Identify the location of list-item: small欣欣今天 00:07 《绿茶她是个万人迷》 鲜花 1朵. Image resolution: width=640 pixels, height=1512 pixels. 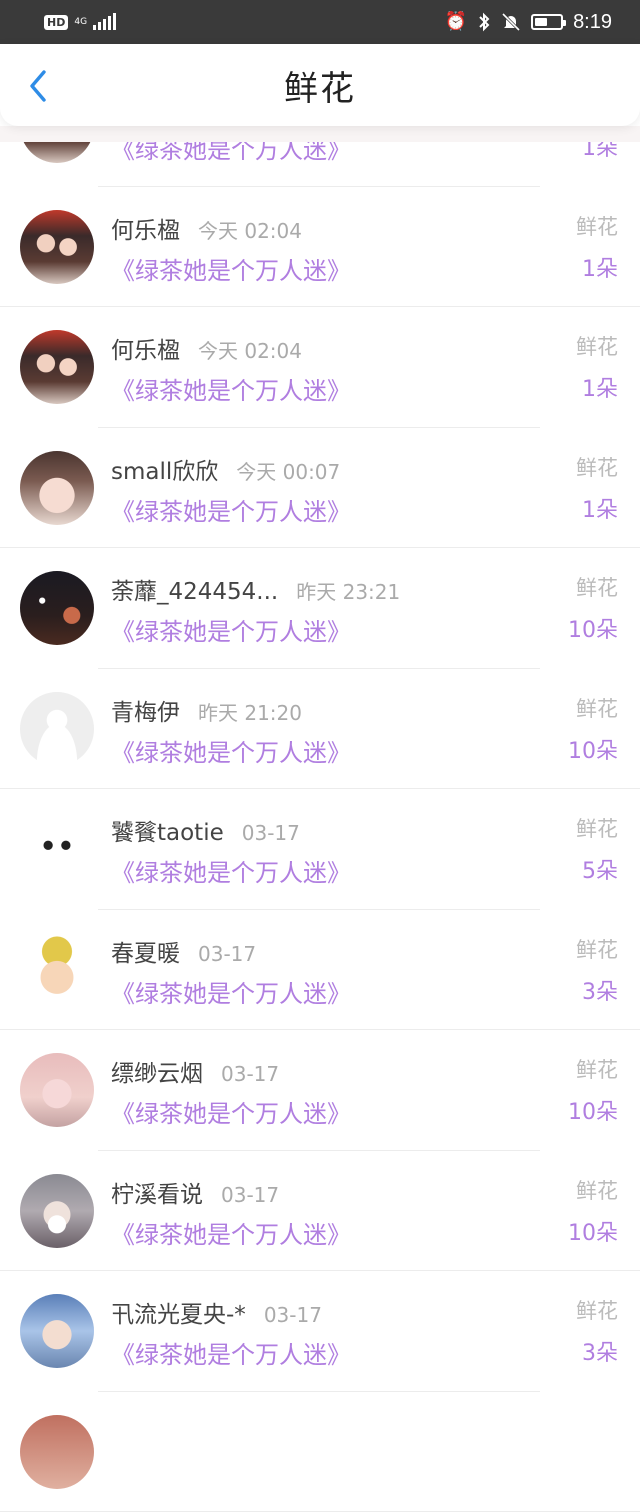
(320, 488).